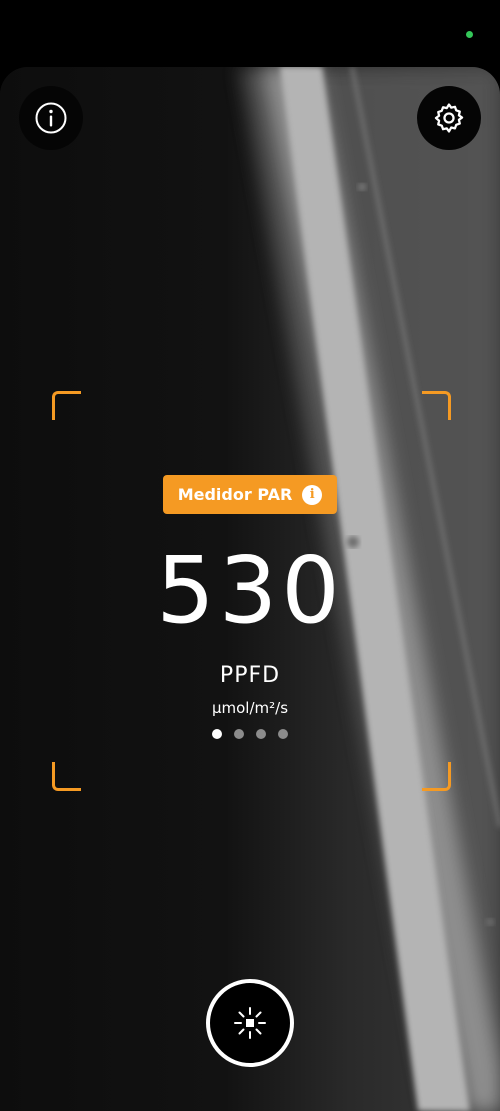 The height and width of the screenshot is (1111, 500). Describe the element at coordinates (66, 776) in the screenshot. I see `frame-corner-bottom-left` at that location.